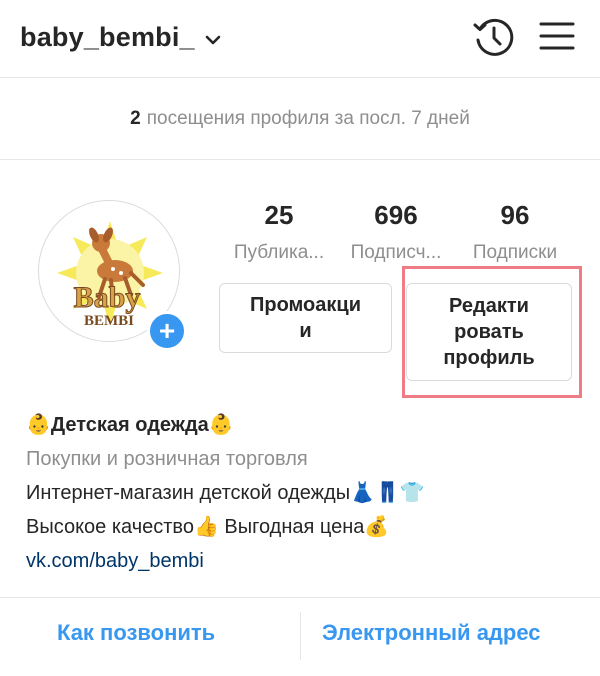 This screenshot has width=600, height=676. Describe the element at coordinates (362, 493) in the screenshot. I see `dress-emoji-icon: 👗` at that location.